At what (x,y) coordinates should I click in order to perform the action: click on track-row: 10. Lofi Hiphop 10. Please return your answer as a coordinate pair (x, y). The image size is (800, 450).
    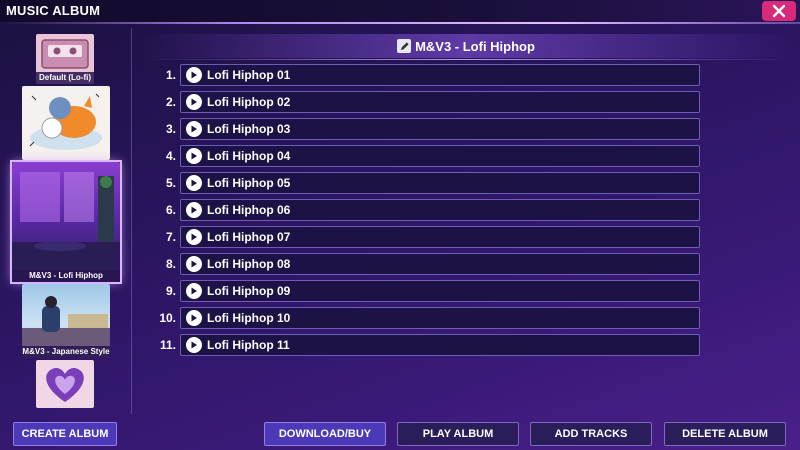
    Looking at the image, I should click on (425, 318).